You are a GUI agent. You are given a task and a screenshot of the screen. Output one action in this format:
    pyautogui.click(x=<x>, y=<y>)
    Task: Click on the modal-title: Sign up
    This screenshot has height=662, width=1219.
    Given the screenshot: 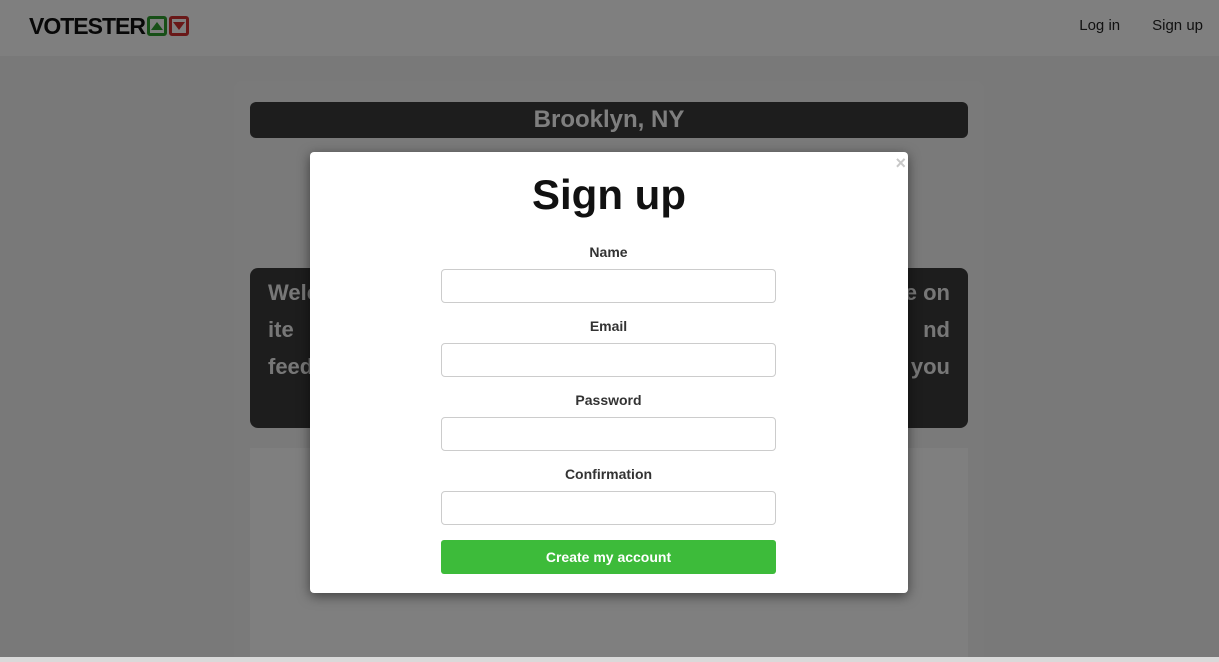 What is the action you would take?
    pyautogui.click(x=609, y=194)
    